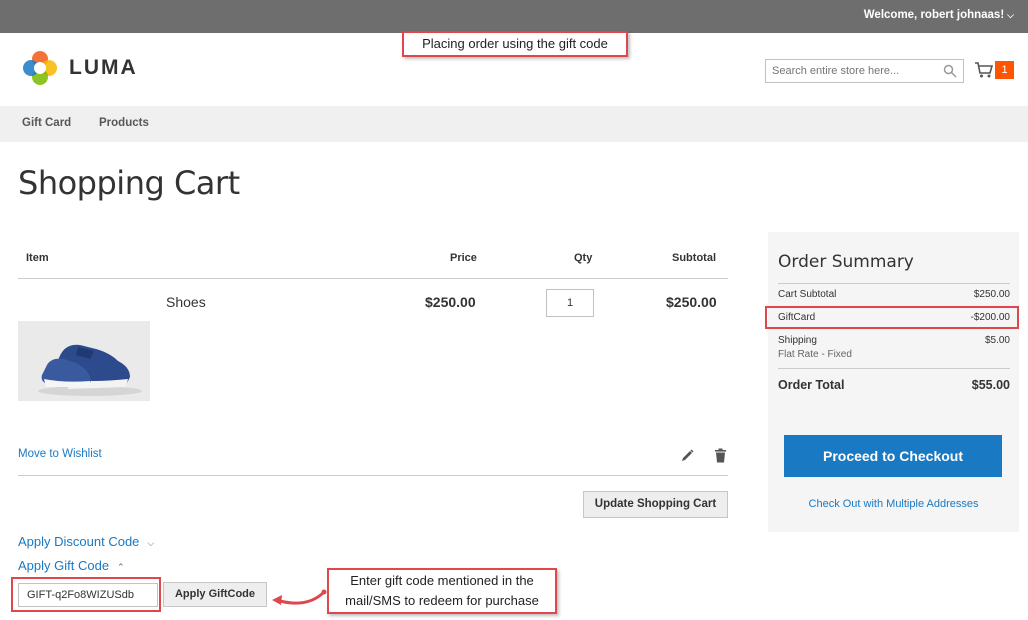  I want to click on search-input, so click(850, 71).